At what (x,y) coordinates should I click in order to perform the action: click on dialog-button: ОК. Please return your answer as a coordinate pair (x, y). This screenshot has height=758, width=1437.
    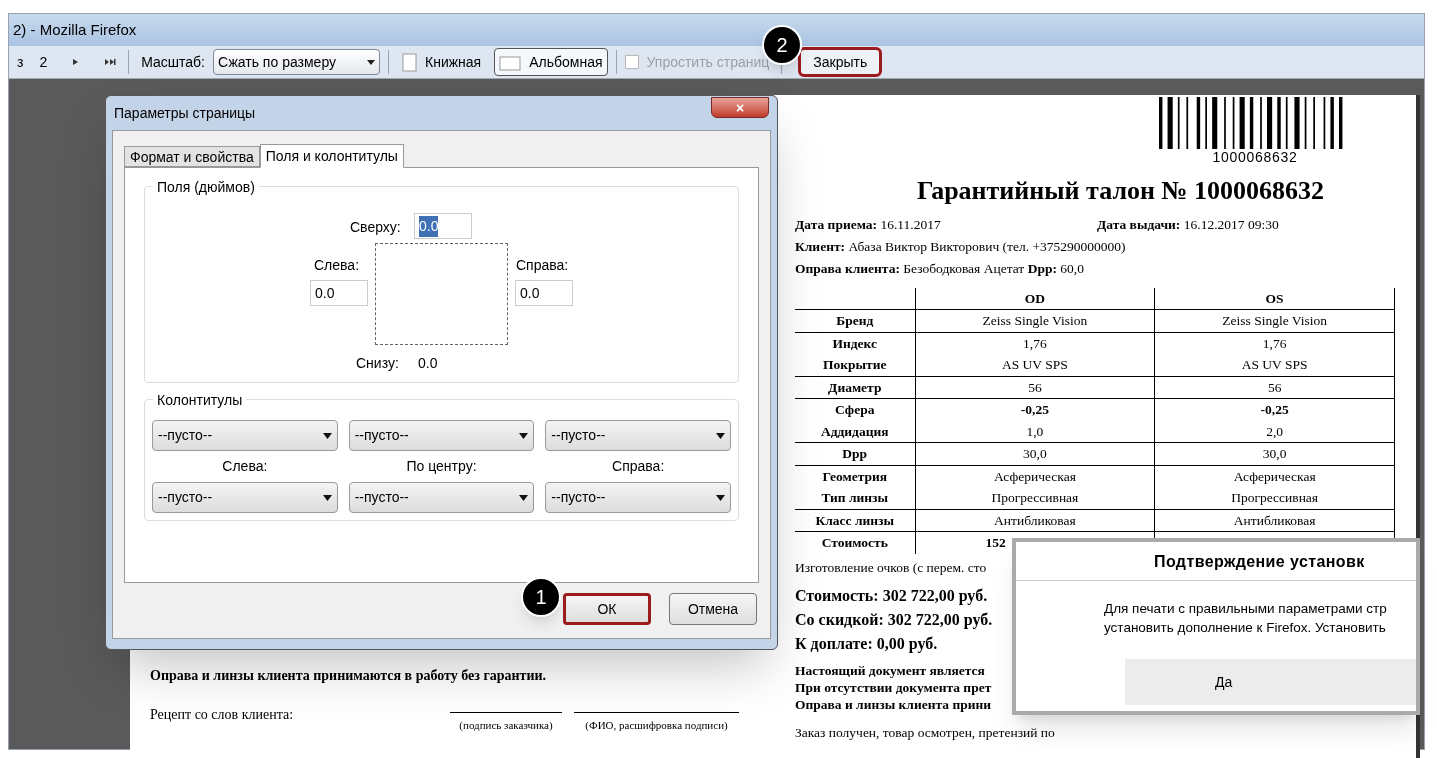
    Looking at the image, I should click on (607, 609).